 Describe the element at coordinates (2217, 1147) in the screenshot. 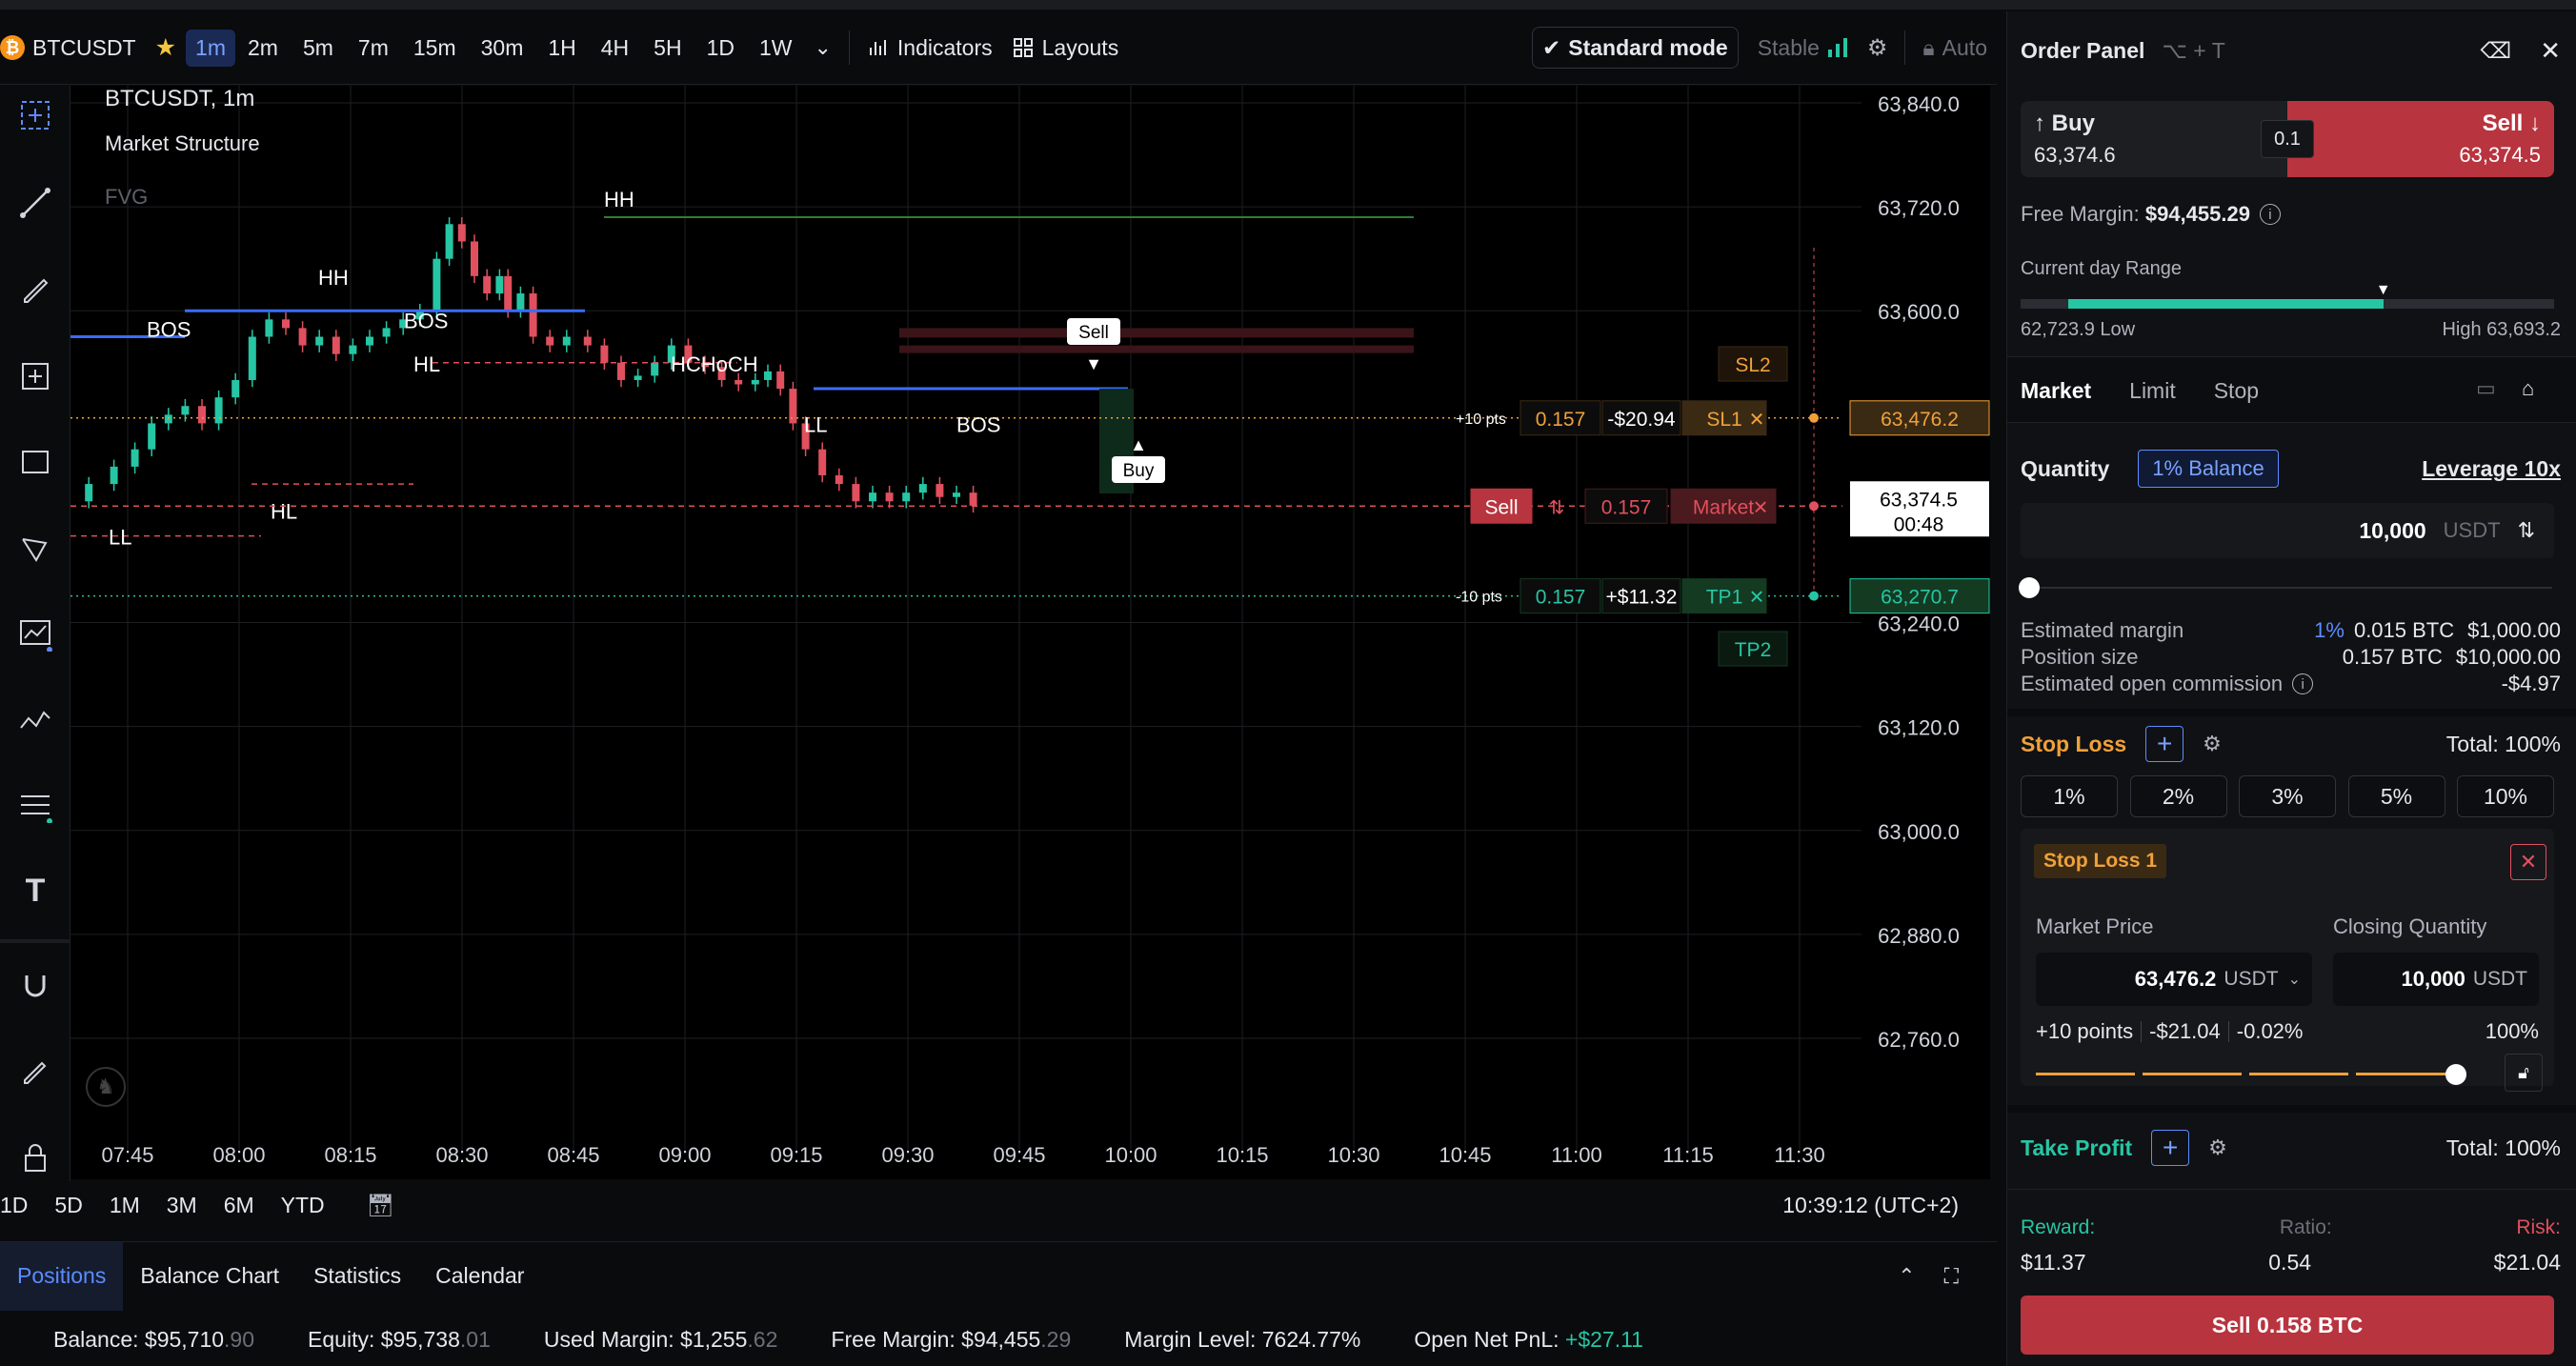

I see `take-profit-settings-icon: ⚙` at that location.